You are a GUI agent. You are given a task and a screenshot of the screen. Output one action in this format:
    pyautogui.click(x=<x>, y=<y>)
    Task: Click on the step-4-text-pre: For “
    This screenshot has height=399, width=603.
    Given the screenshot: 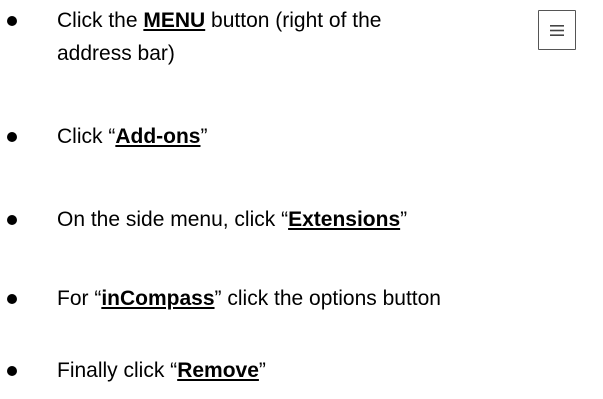 What is the action you would take?
    pyautogui.click(x=79, y=298)
    